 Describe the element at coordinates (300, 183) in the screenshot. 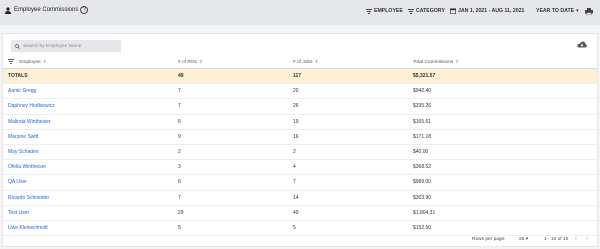

I see `table-row: QA User 6 7 $989.00` at that location.